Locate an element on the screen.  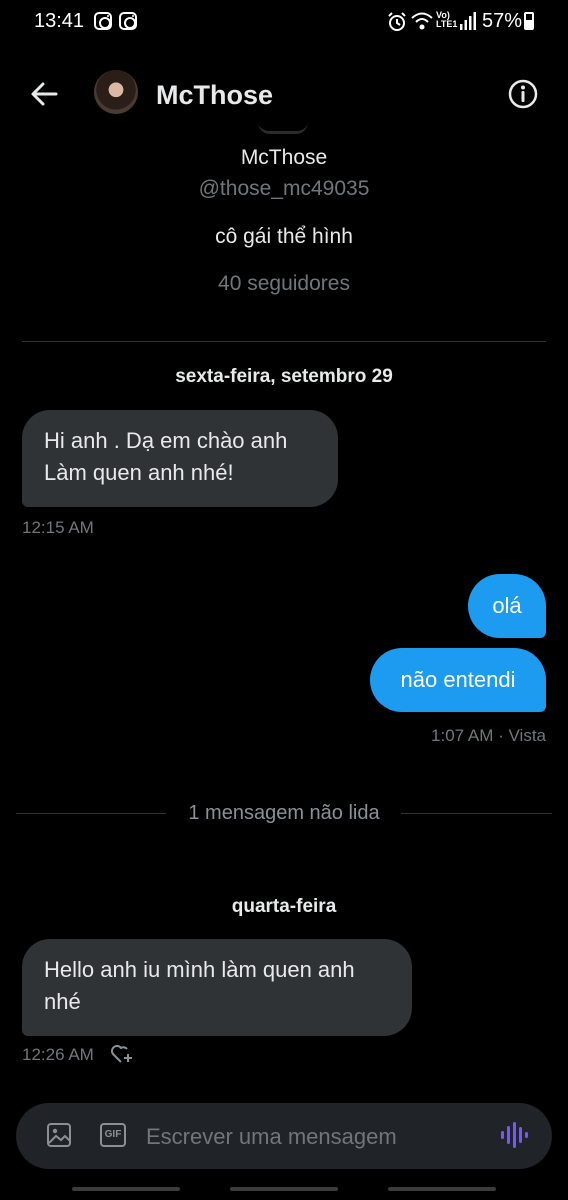
signal-icon is located at coordinates (468, 21).